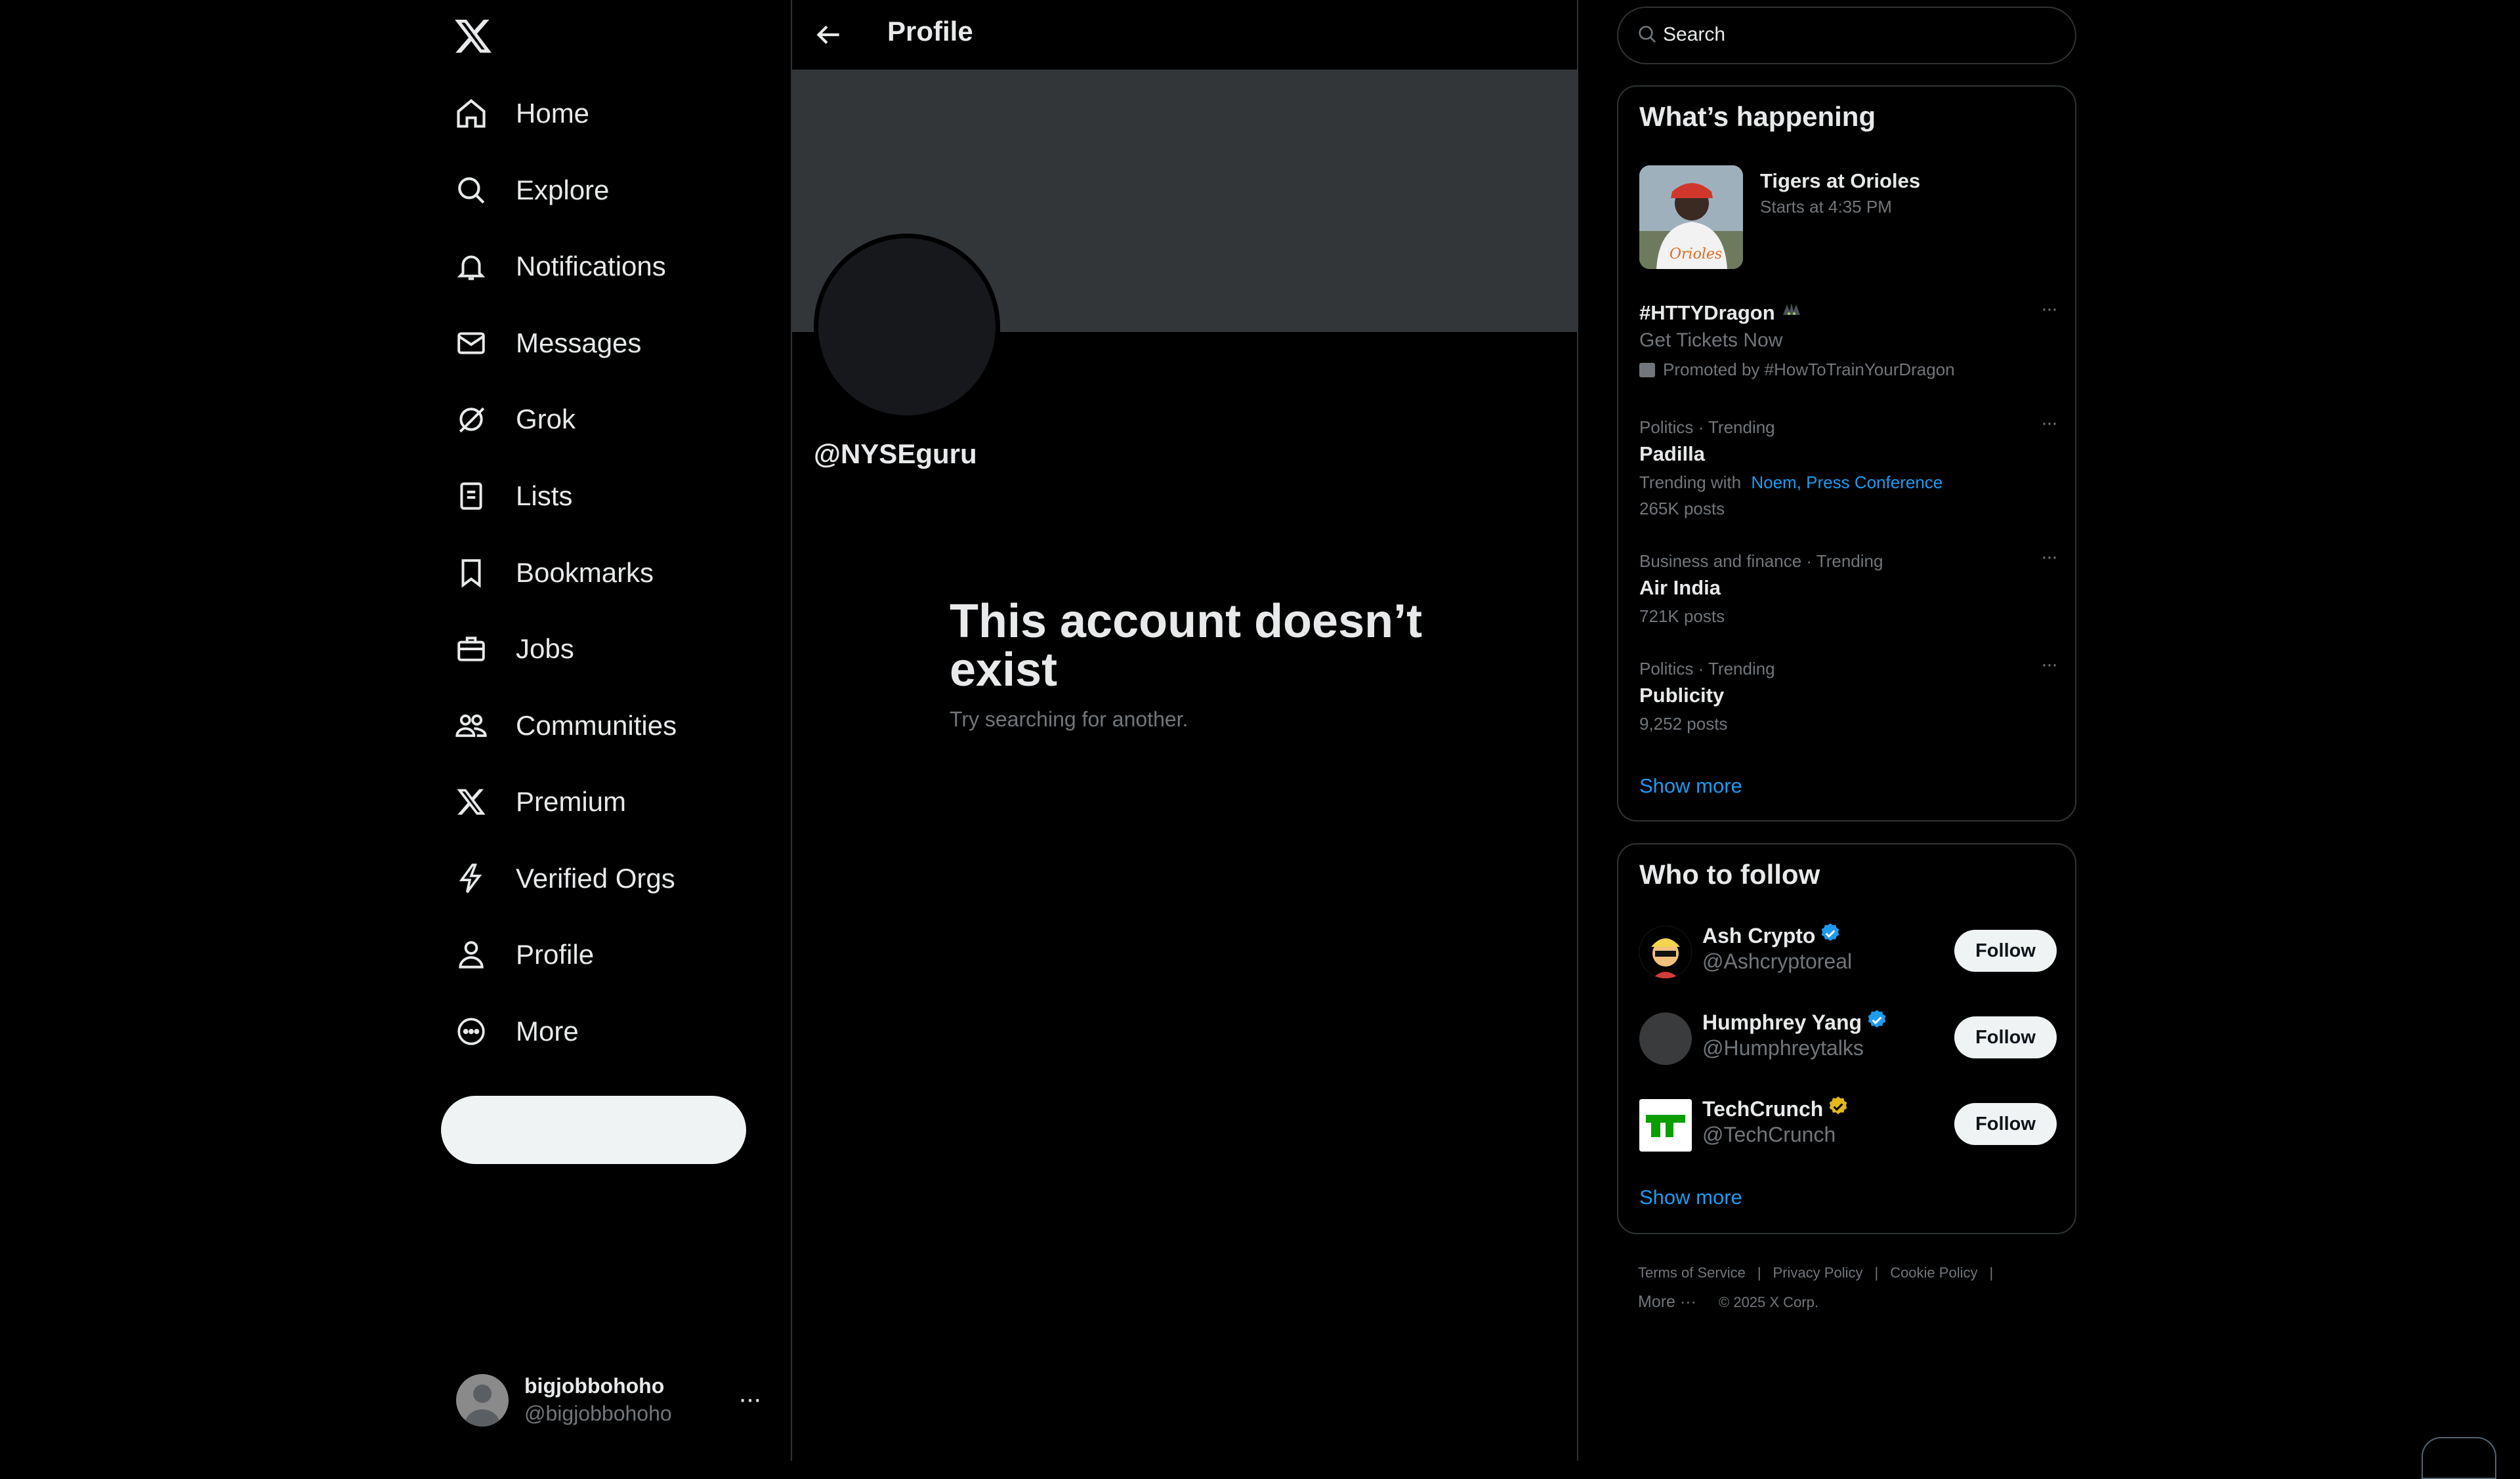  What do you see at coordinates (1791, 313) in the screenshot?
I see `dragon-icon` at bounding box center [1791, 313].